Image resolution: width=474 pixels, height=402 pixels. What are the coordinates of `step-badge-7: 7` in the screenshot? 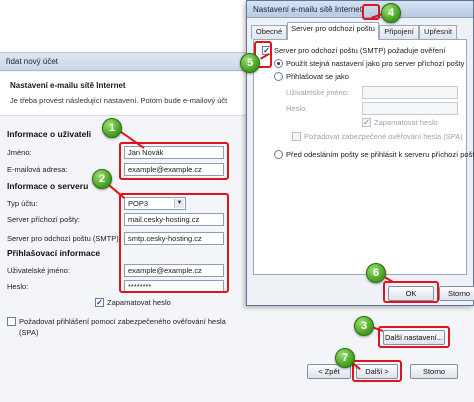 It's located at (345, 358).